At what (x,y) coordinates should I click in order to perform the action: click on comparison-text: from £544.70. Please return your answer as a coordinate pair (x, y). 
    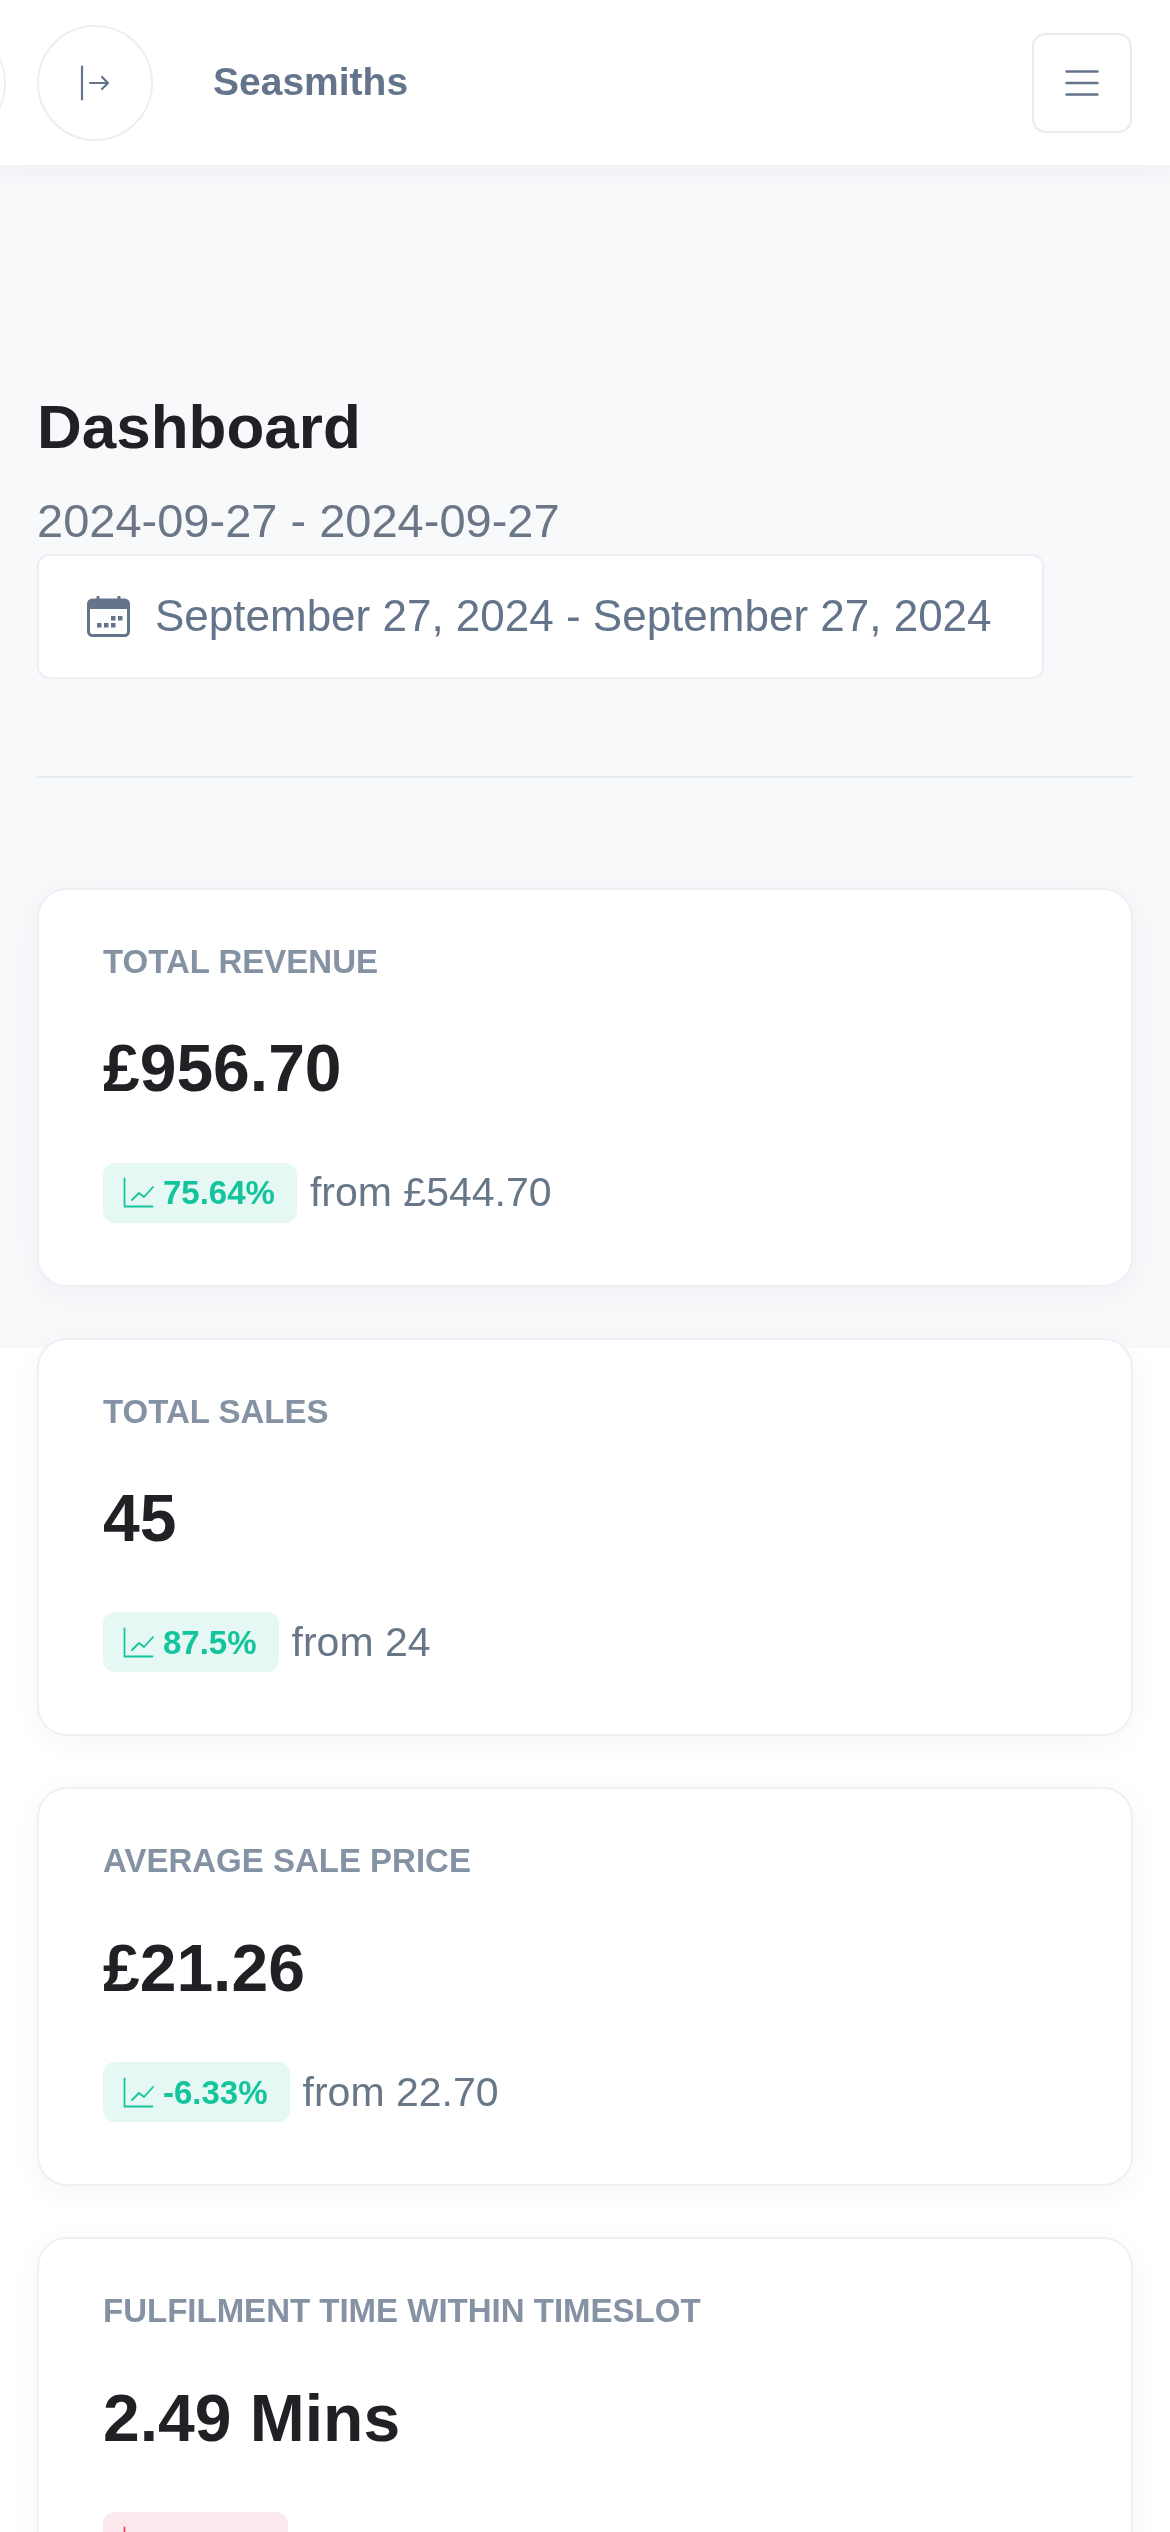
    Looking at the image, I should click on (430, 1192).